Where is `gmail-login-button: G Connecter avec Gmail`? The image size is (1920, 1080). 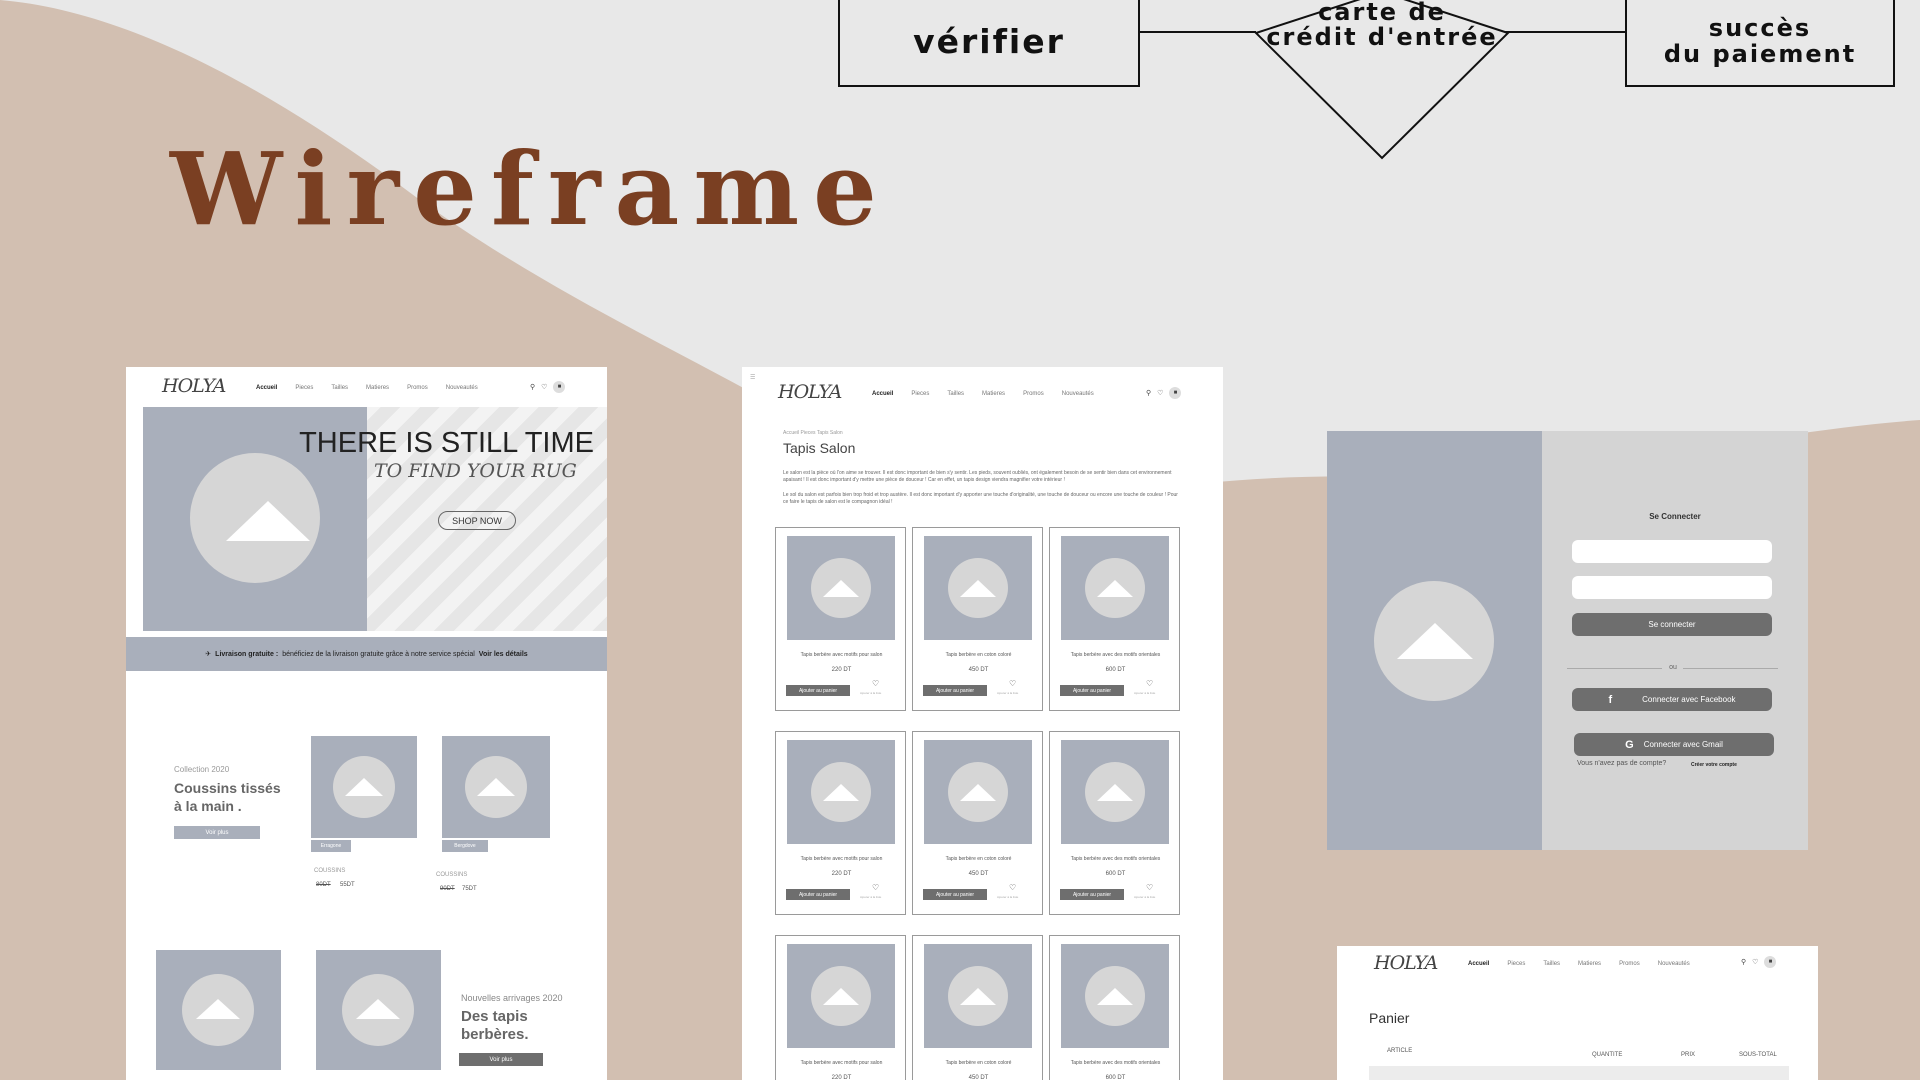 gmail-login-button: G Connecter avec Gmail is located at coordinates (1674, 744).